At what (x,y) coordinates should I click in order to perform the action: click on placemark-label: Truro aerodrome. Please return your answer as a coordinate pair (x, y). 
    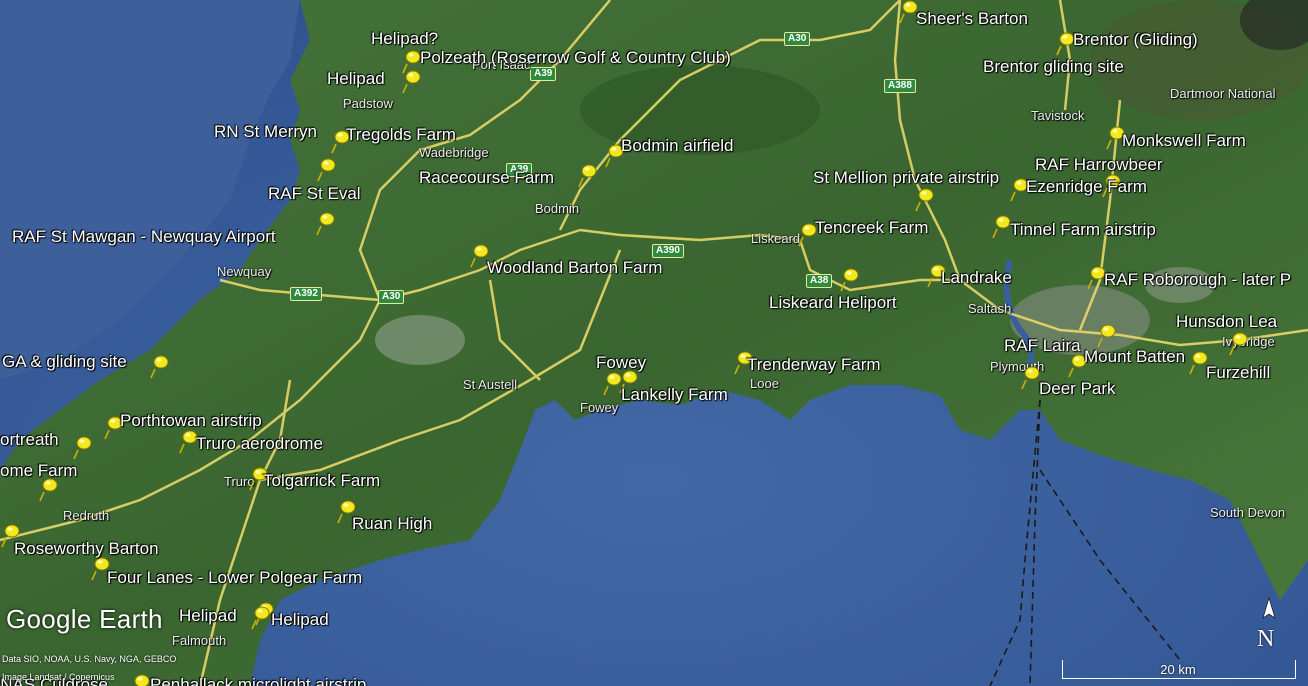
    Looking at the image, I should click on (259, 443).